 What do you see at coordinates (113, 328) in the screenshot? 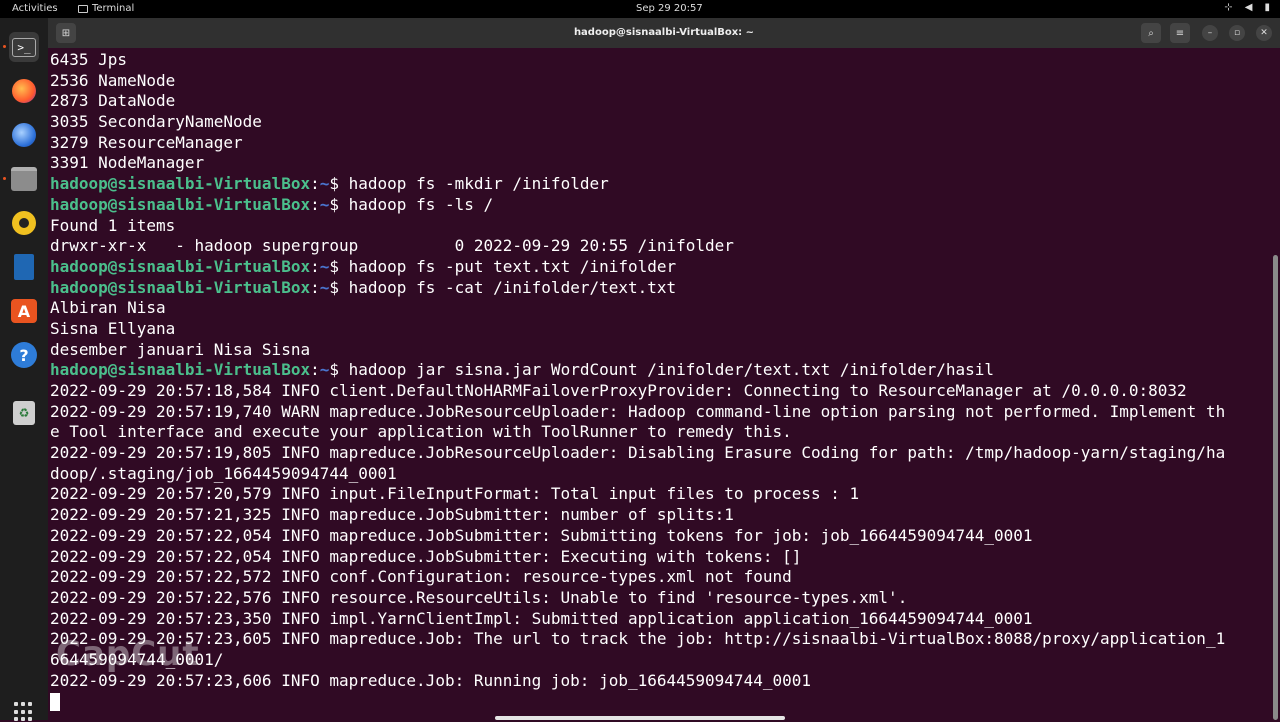
I see `terminal-output-line: Sisna Ellyana` at bounding box center [113, 328].